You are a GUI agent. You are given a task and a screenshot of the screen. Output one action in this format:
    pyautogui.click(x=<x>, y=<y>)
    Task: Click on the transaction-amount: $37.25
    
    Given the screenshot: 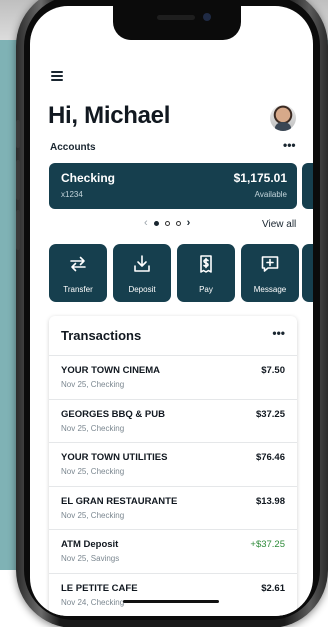 What is the action you would take?
    pyautogui.click(x=270, y=414)
    